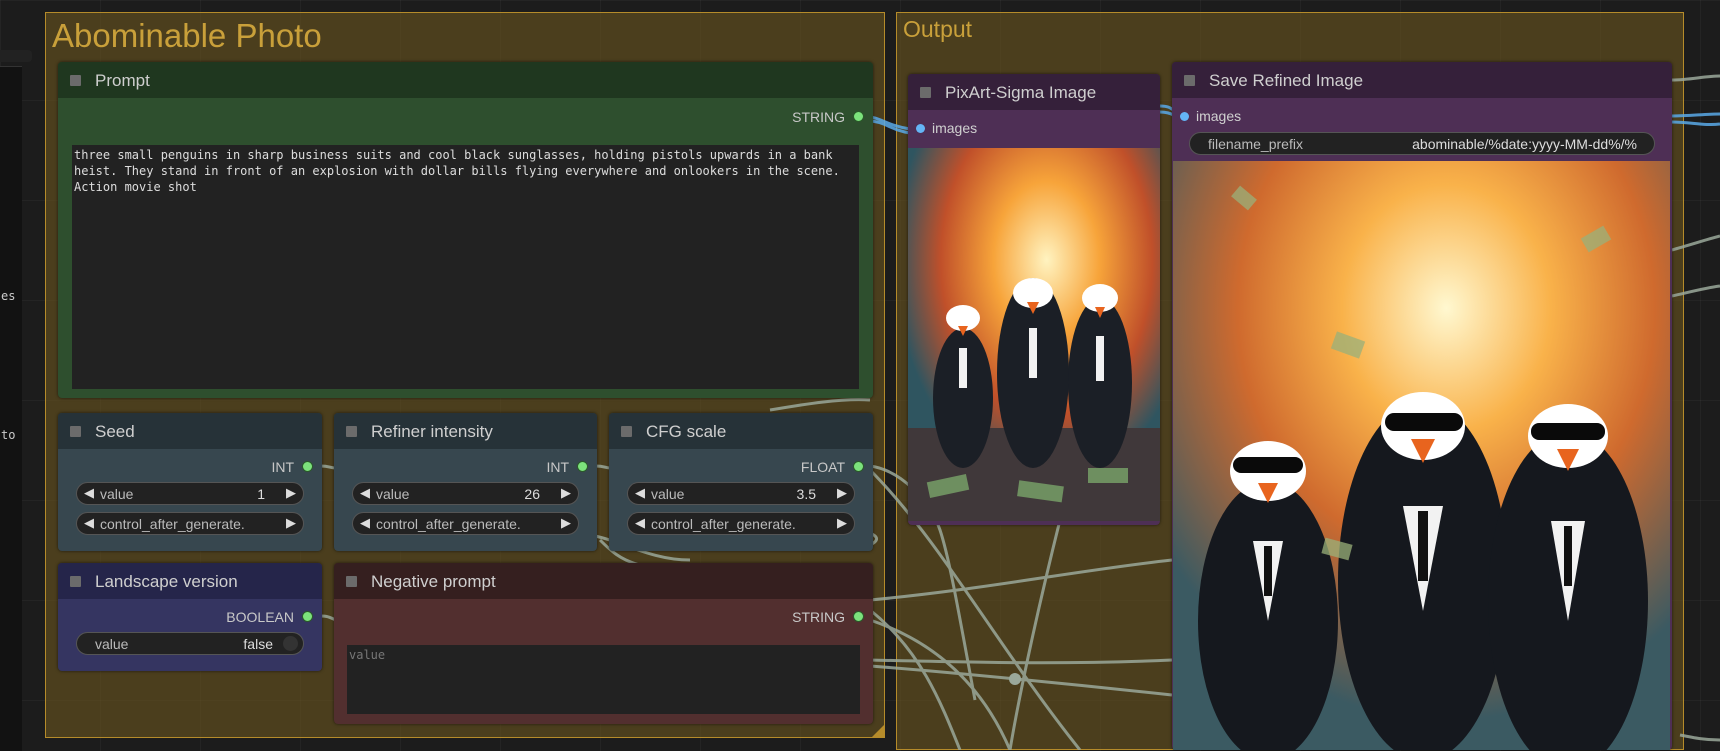 The width and height of the screenshot is (1720, 751). I want to click on node-title: Save Refined Image, so click(1286, 80).